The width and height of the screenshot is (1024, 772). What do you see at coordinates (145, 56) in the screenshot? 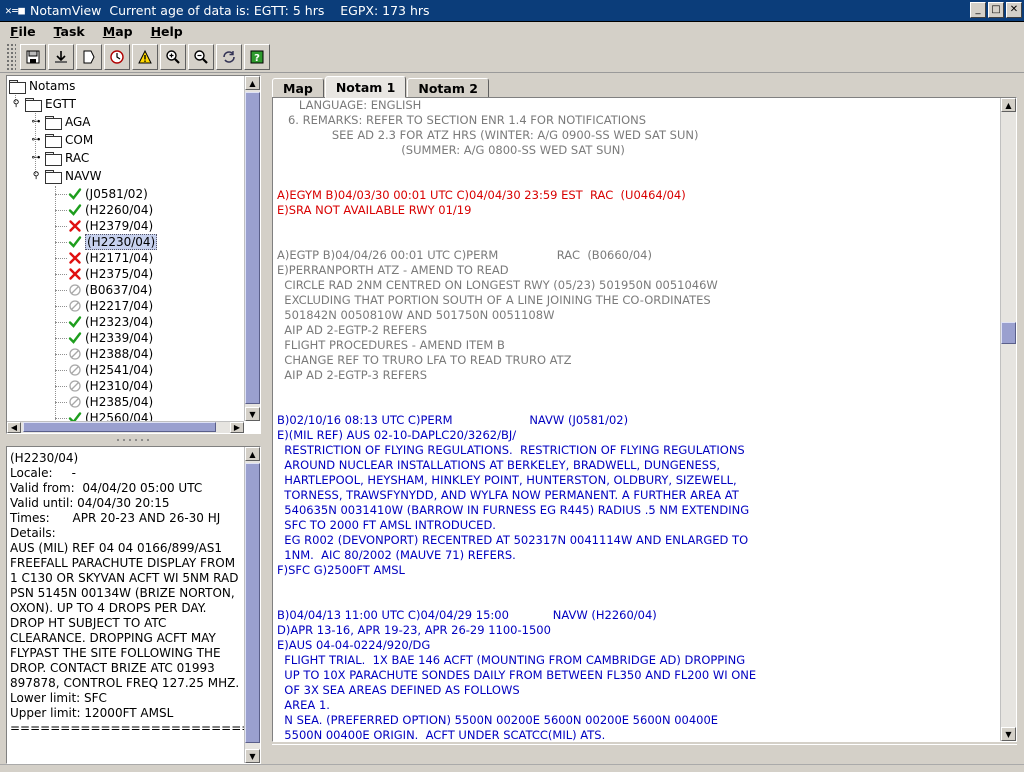
I see `warning-button` at bounding box center [145, 56].